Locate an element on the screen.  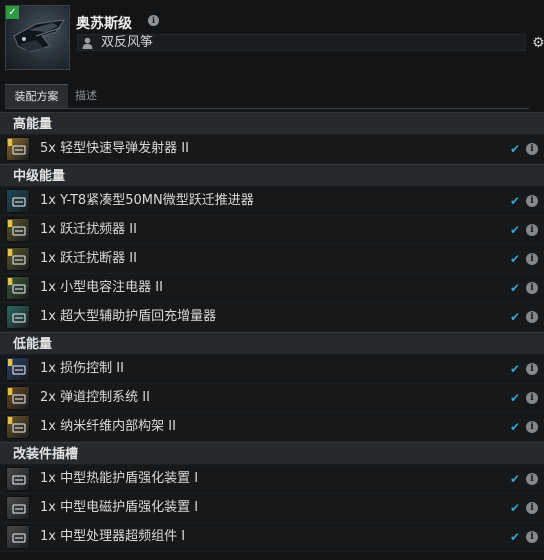
module-row: 1x Y-T8紧凑型50MN微型跃迁推进器 ✔ i is located at coordinates (272, 201).